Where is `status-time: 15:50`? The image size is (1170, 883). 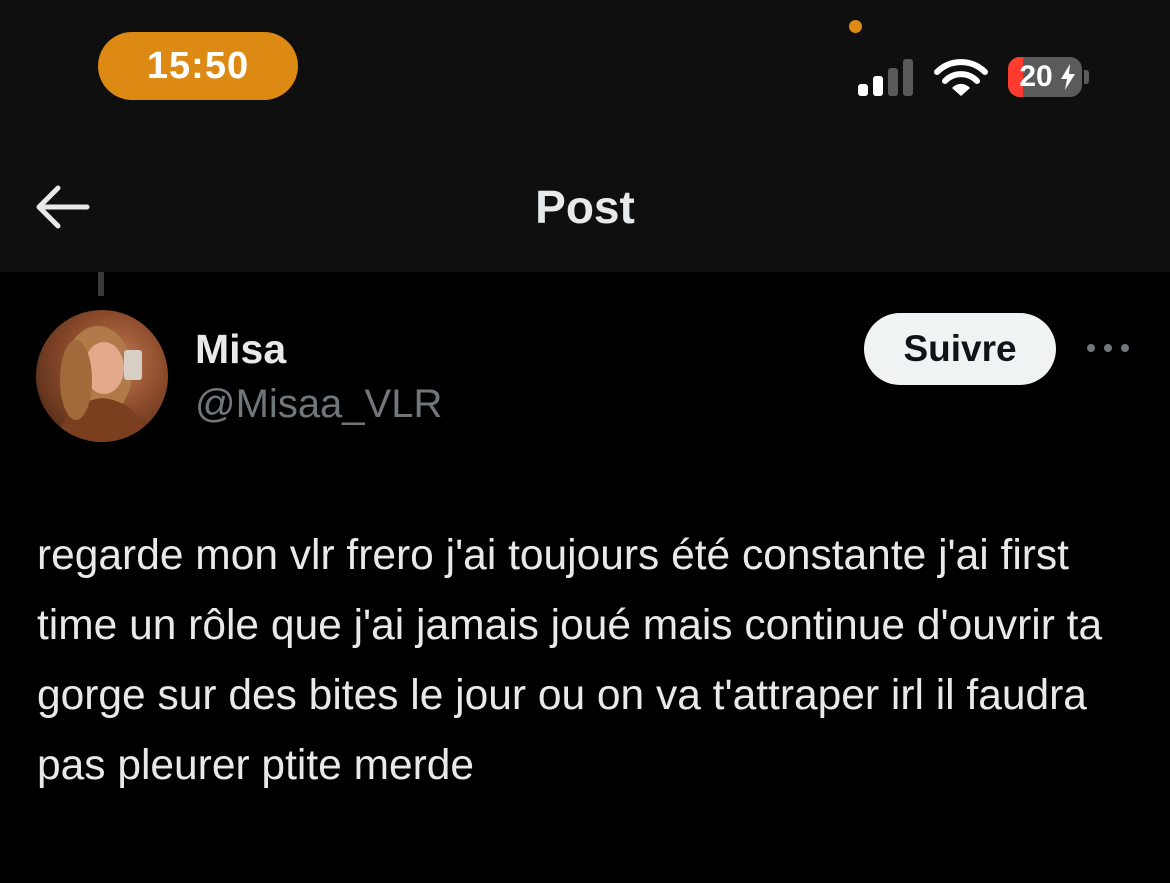
status-time: 15:50 is located at coordinates (198, 66).